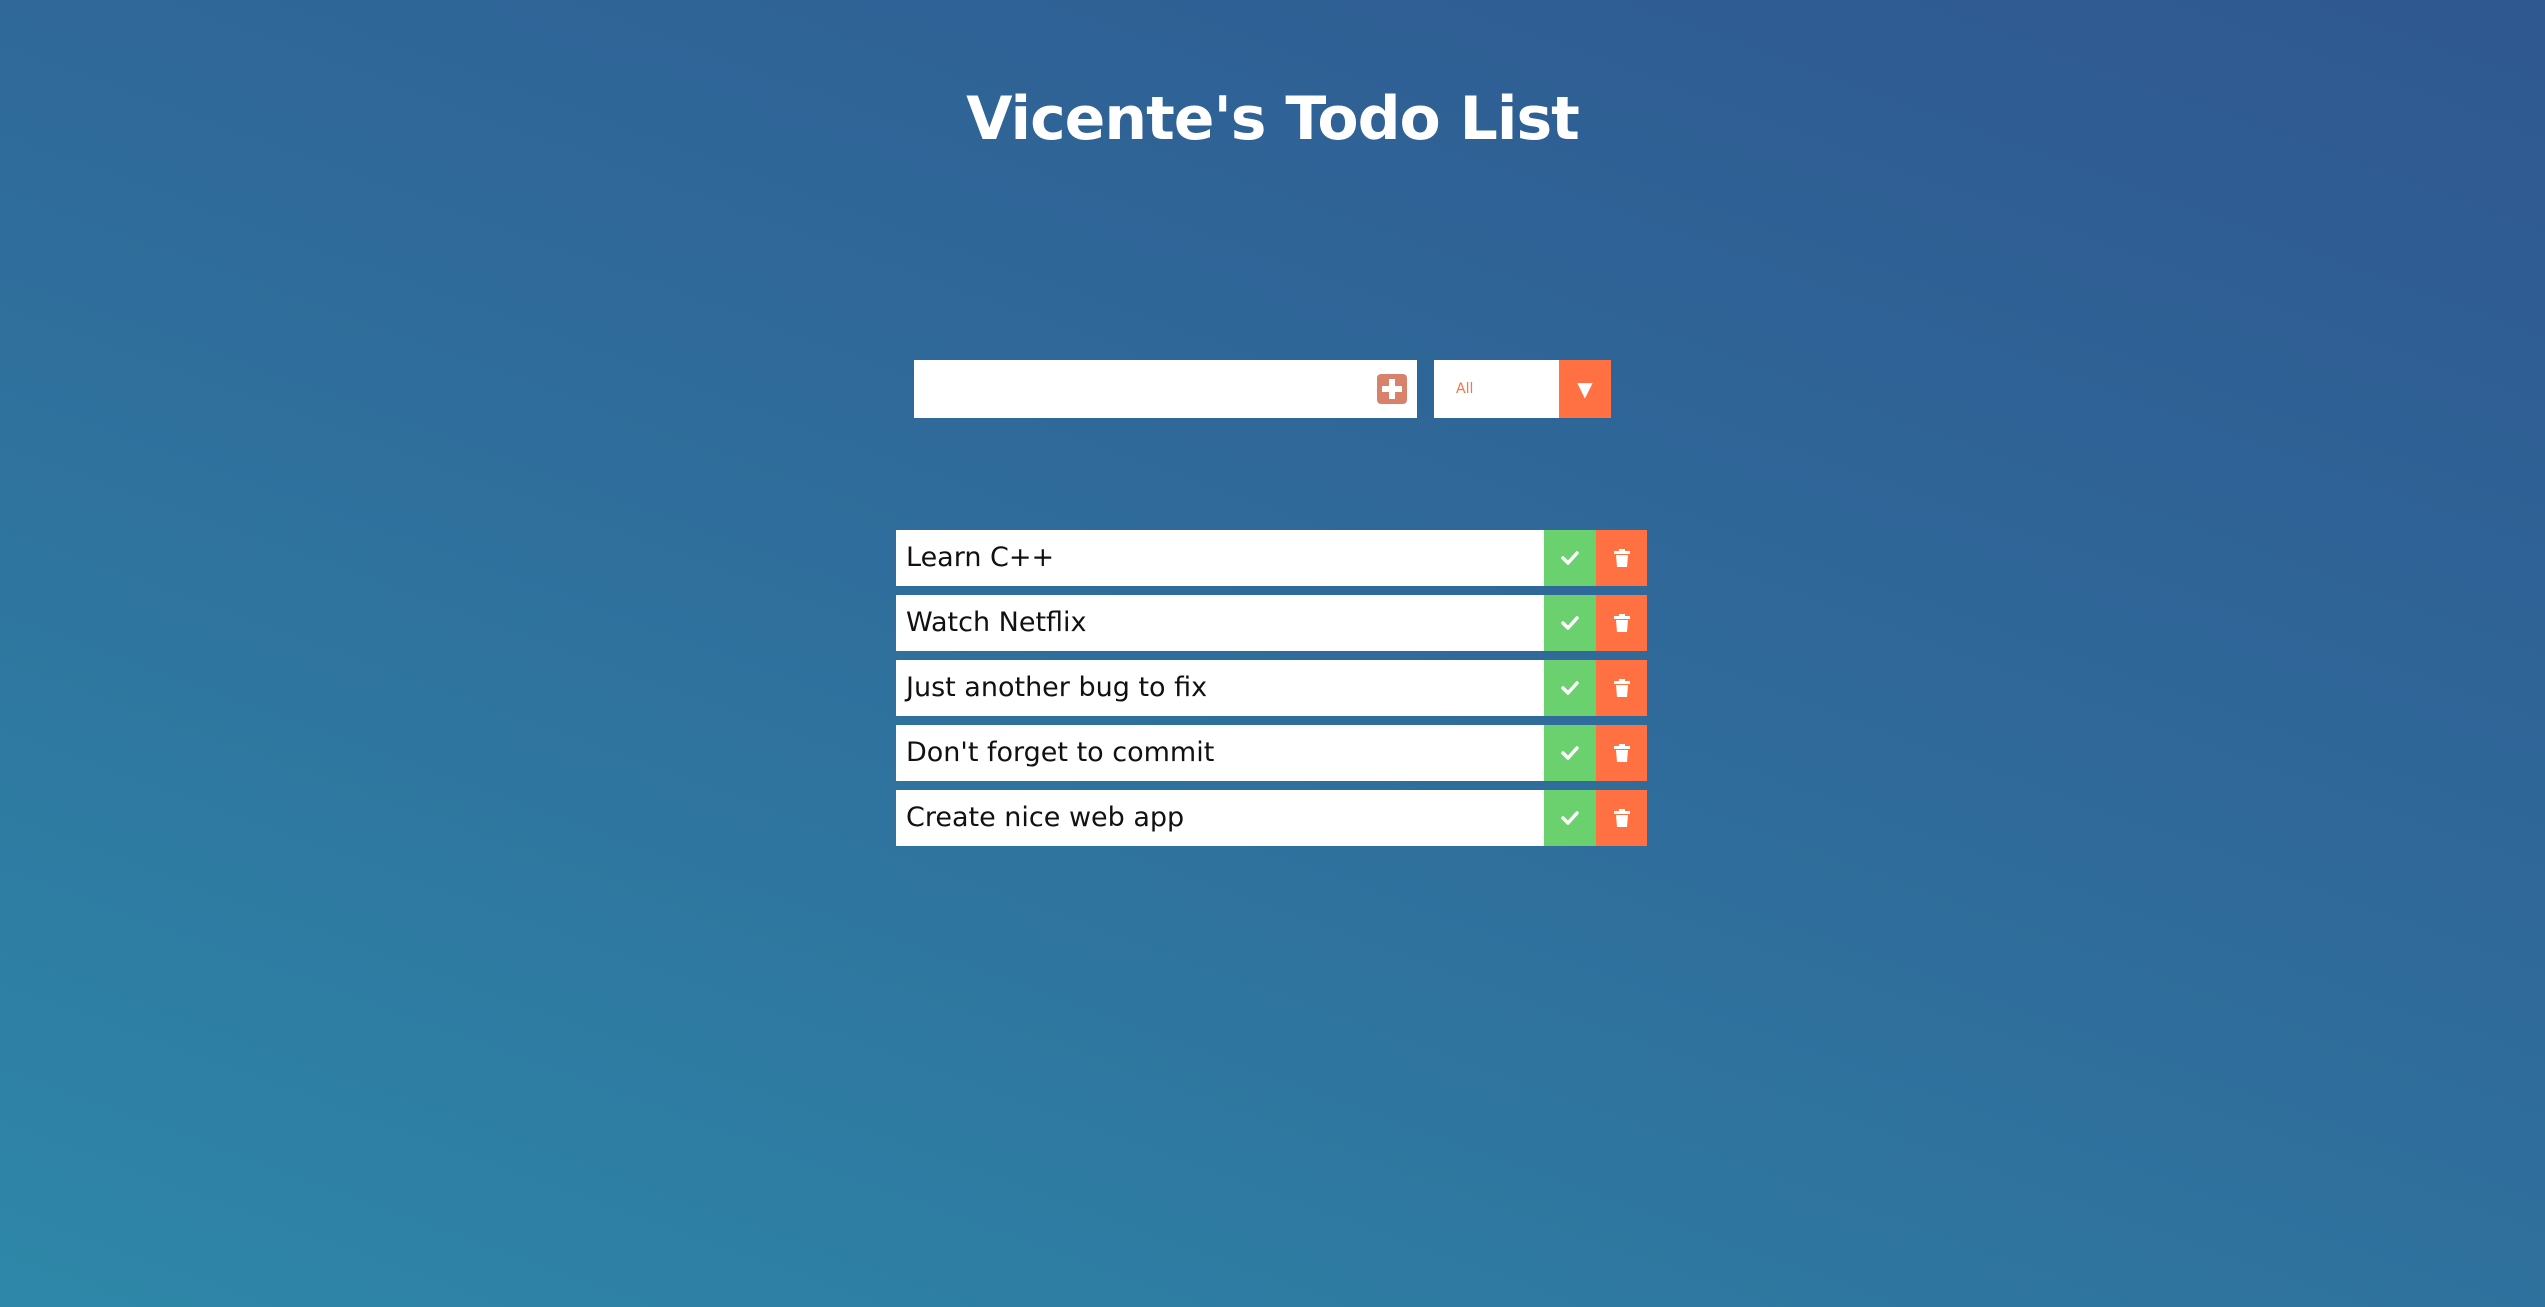 Image resolution: width=2545 pixels, height=1307 pixels. What do you see at coordinates (1585, 389) in the screenshot?
I see `triangle-down-icon: ▼` at bounding box center [1585, 389].